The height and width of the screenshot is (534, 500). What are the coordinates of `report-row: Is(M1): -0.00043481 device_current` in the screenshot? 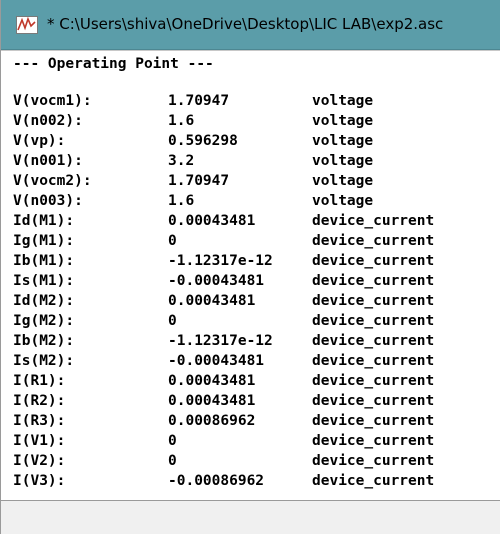 It's located at (250, 281).